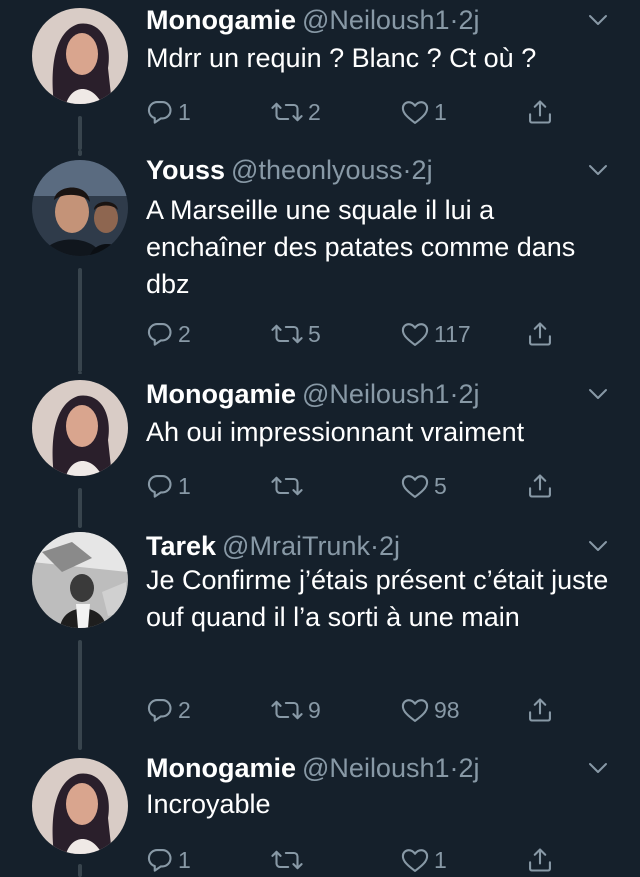  What do you see at coordinates (208, 804) in the screenshot?
I see `tweet-text: Incroyable` at bounding box center [208, 804].